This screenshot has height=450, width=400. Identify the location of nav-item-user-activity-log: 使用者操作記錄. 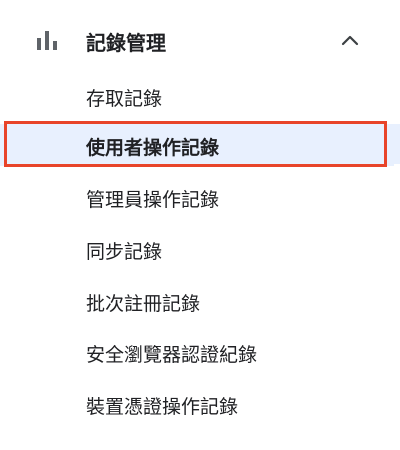
(197, 145).